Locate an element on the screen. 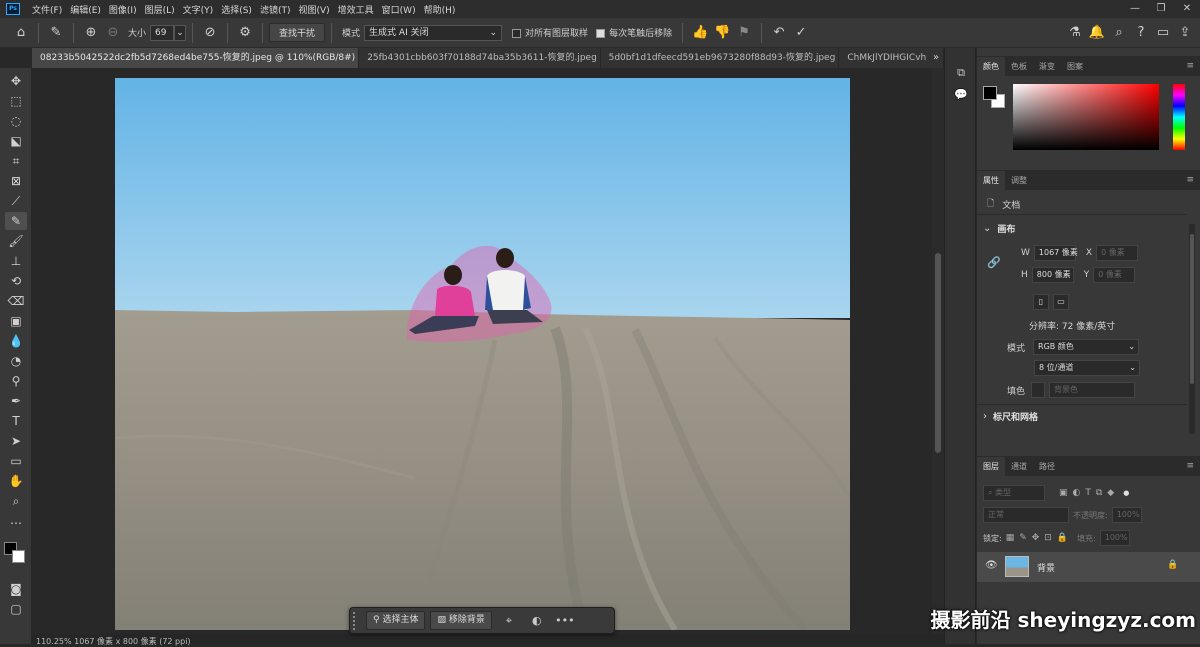 The width and height of the screenshot is (1200, 647). path-select-tool-icon: ➤ is located at coordinates (16, 441).